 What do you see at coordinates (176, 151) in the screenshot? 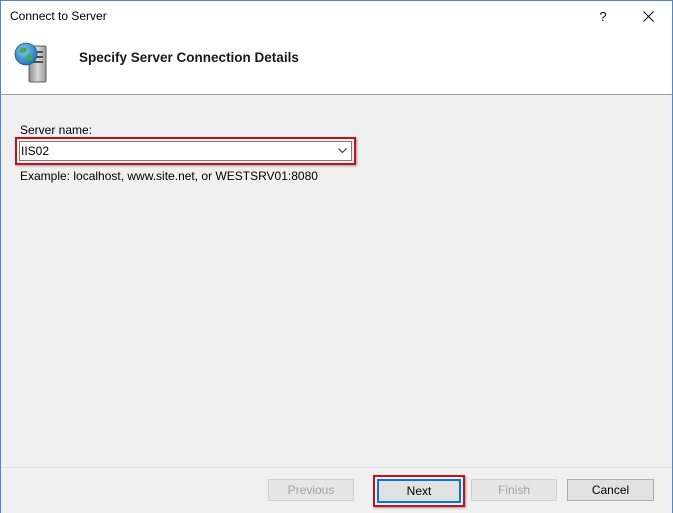
I see `server-name-input` at bounding box center [176, 151].